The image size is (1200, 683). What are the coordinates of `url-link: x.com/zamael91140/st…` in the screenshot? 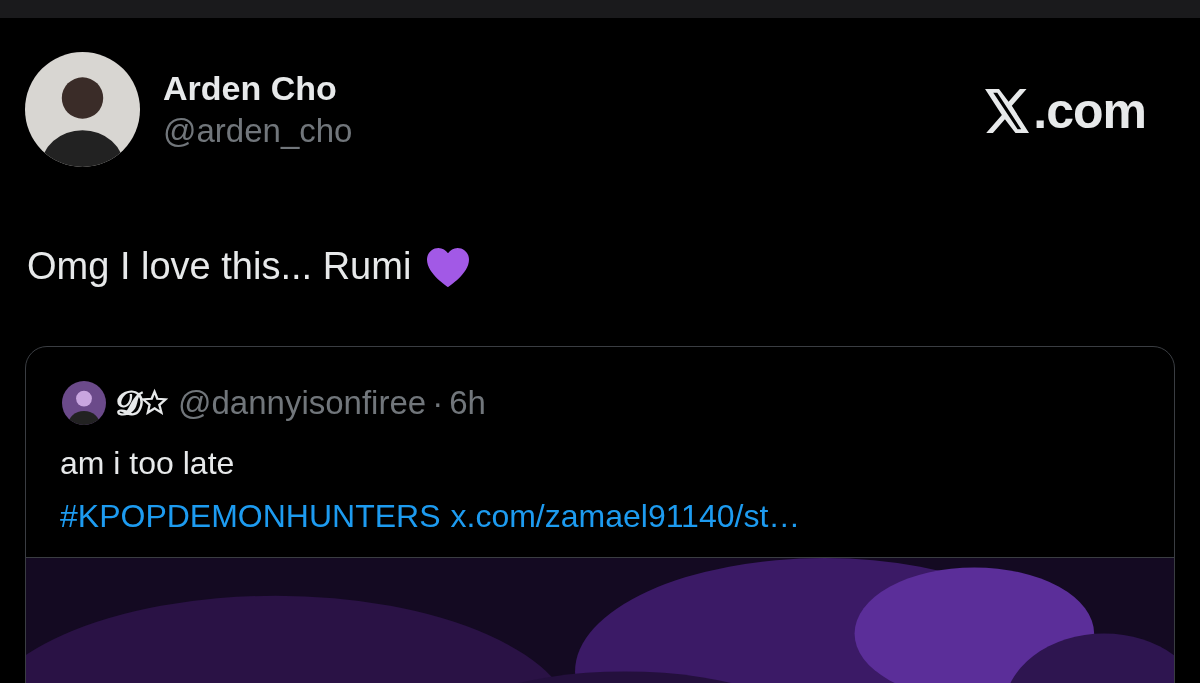 It's located at (625, 516).